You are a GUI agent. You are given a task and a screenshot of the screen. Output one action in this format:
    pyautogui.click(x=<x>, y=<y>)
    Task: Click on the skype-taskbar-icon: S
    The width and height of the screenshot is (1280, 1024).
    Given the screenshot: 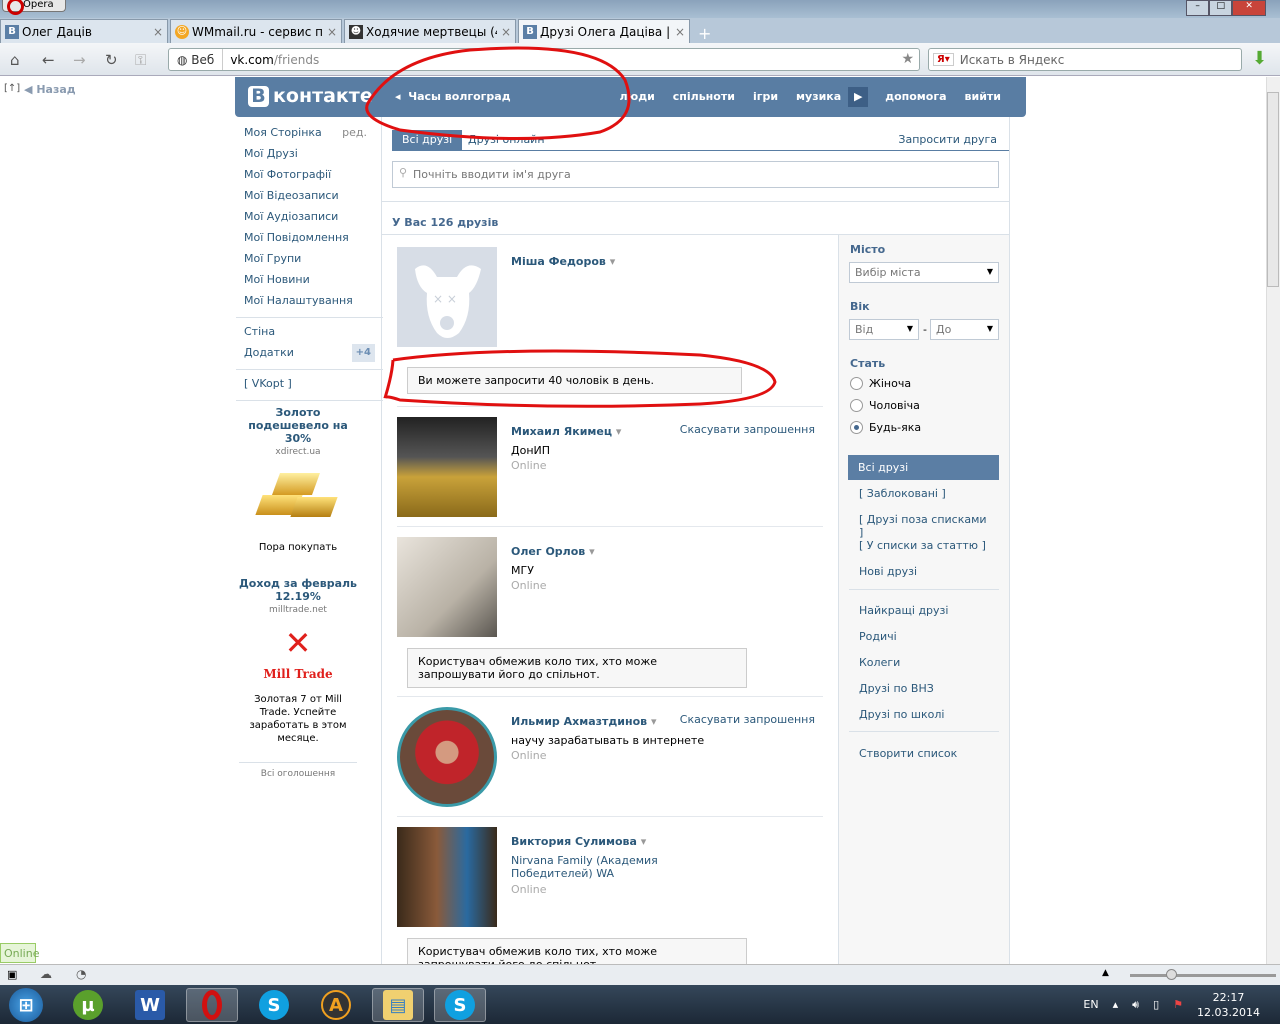 What is the action you would take?
    pyautogui.click(x=274, y=1005)
    